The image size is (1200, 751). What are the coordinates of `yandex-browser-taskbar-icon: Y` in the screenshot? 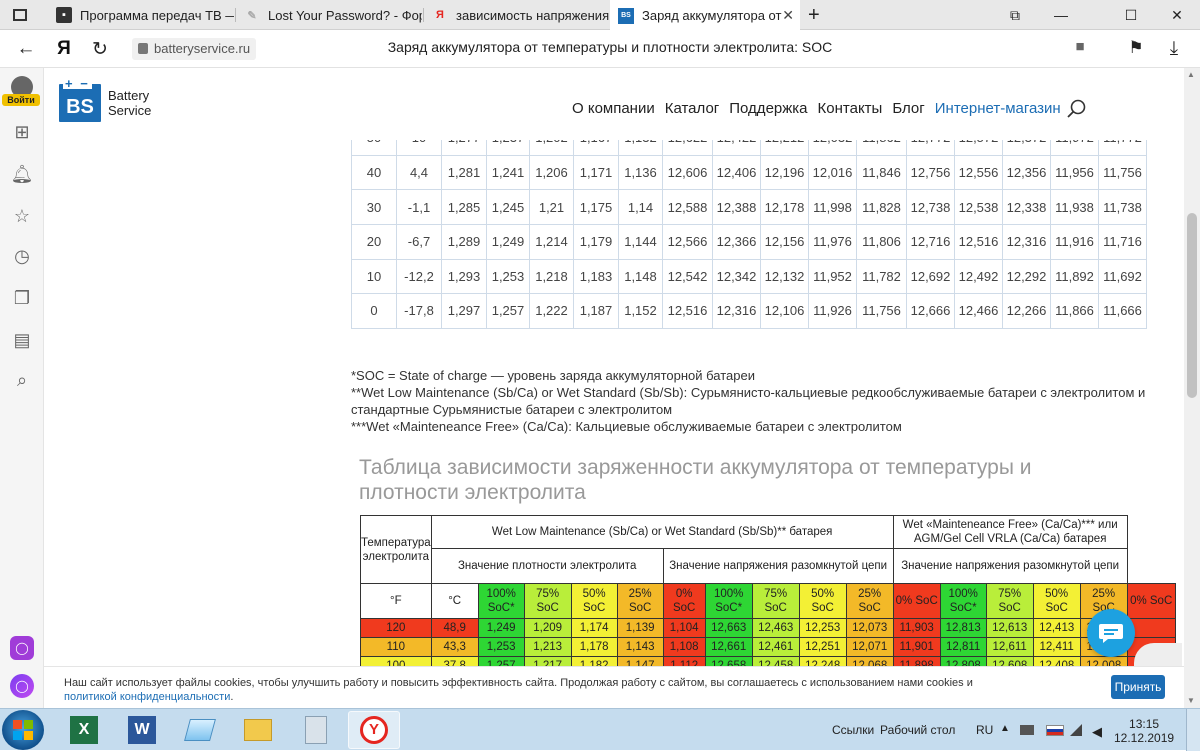 It's located at (374, 730).